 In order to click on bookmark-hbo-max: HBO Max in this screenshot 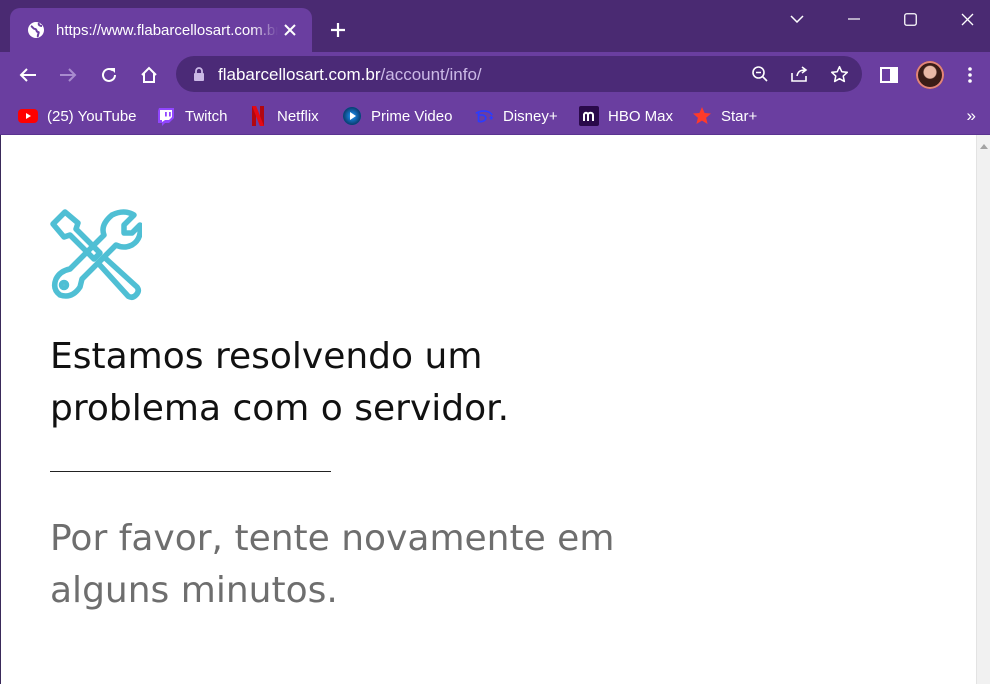, I will do `click(626, 116)`.